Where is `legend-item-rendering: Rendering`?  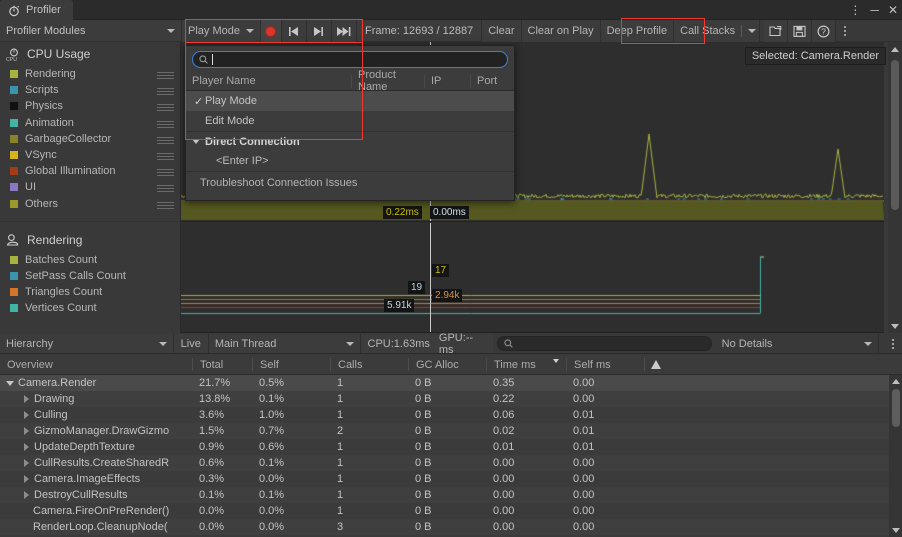
legend-item-rendering: Rendering is located at coordinates (90, 74).